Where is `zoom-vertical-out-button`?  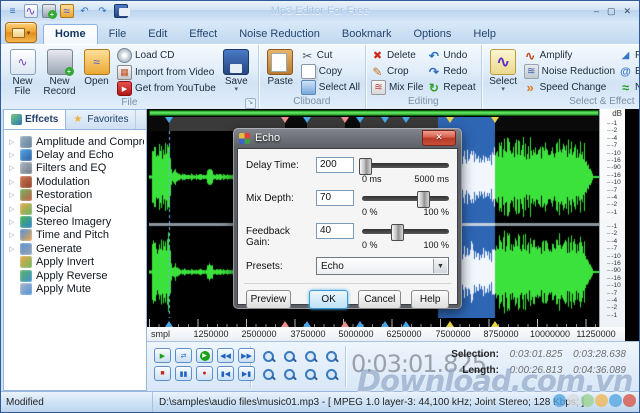
zoom-vertical-out-button is located at coordinates (290, 375).